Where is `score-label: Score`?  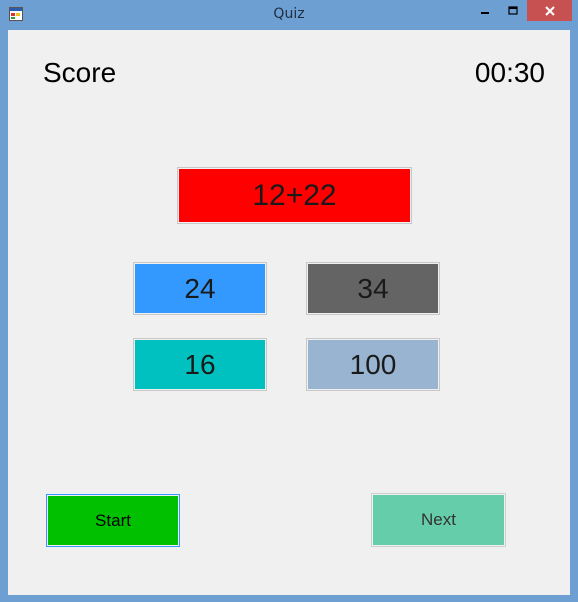
score-label: Score is located at coordinates (80, 72).